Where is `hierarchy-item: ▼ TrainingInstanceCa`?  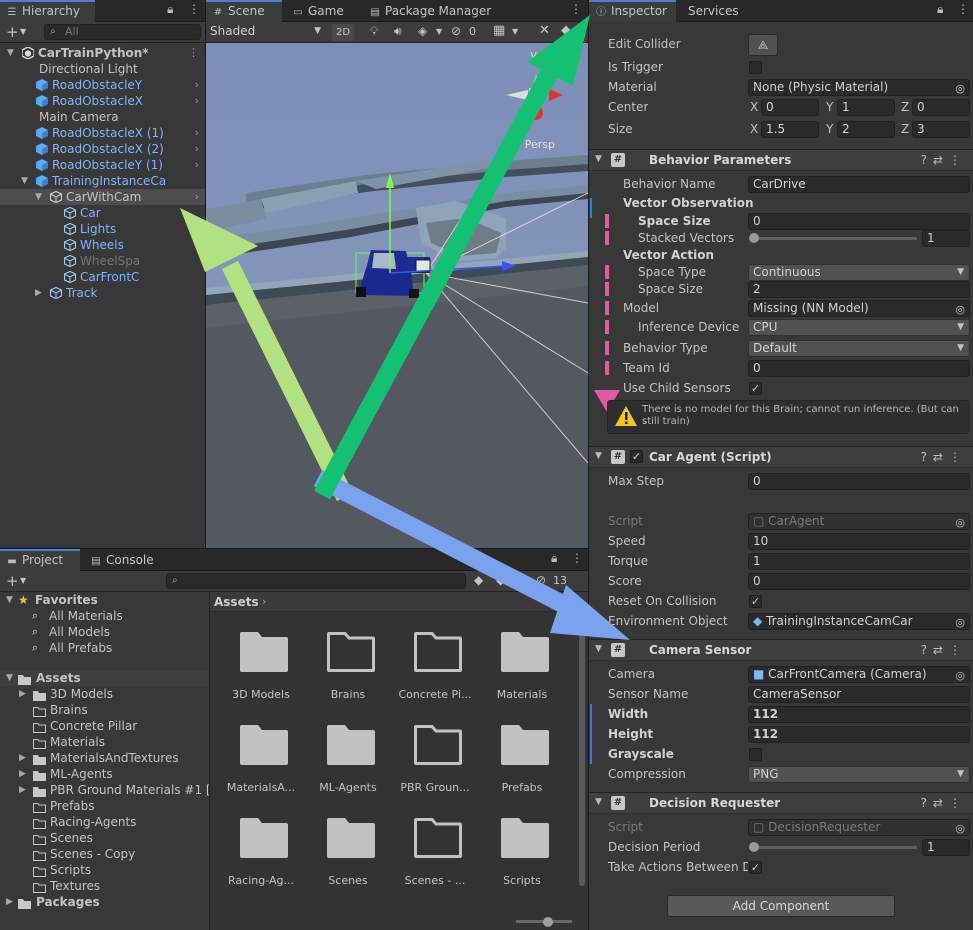 hierarchy-item: ▼ TrainingInstanceCa is located at coordinates (102, 181).